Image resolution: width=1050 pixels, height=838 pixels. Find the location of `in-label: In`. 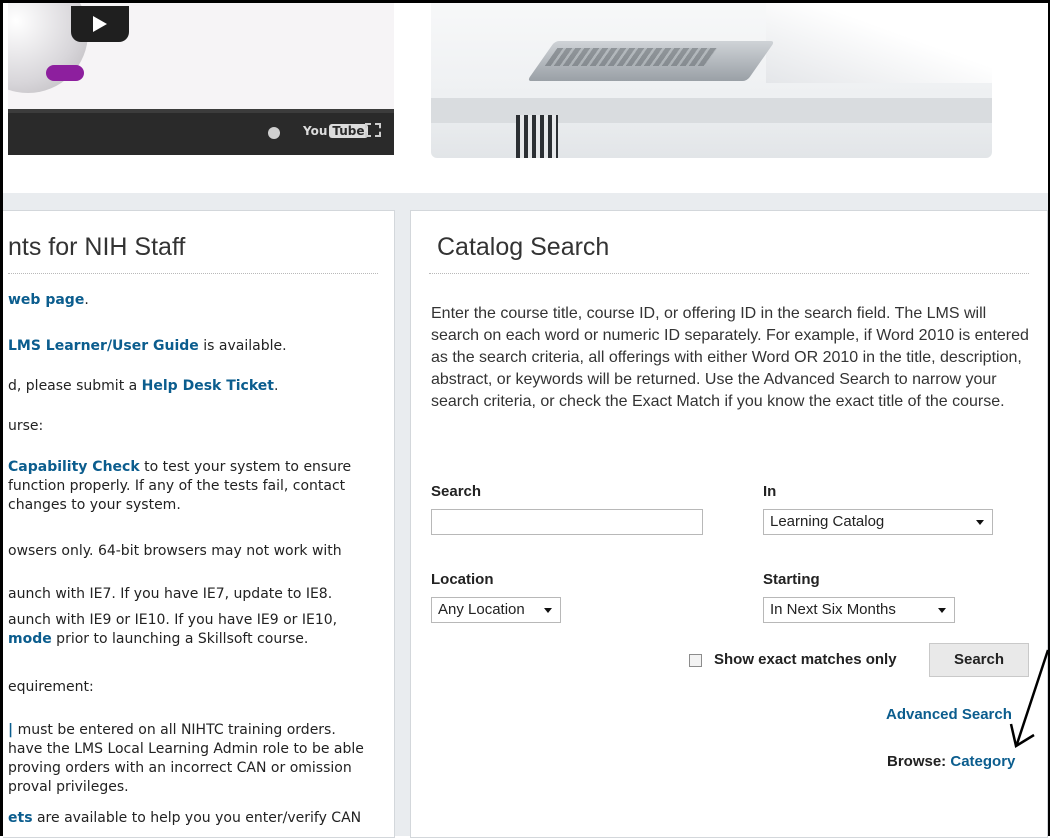

in-label: In is located at coordinates (770, 491).